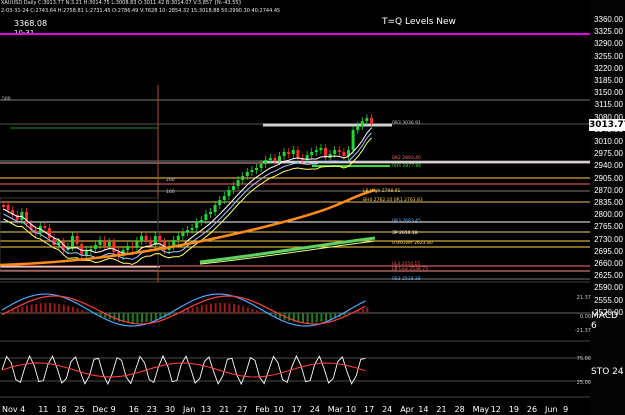 The height and width of the screenshot is (415, 625). Describe the element at coordinates (604, 321) in the screenshot. I see `macd-label: MACD 6` at that location.